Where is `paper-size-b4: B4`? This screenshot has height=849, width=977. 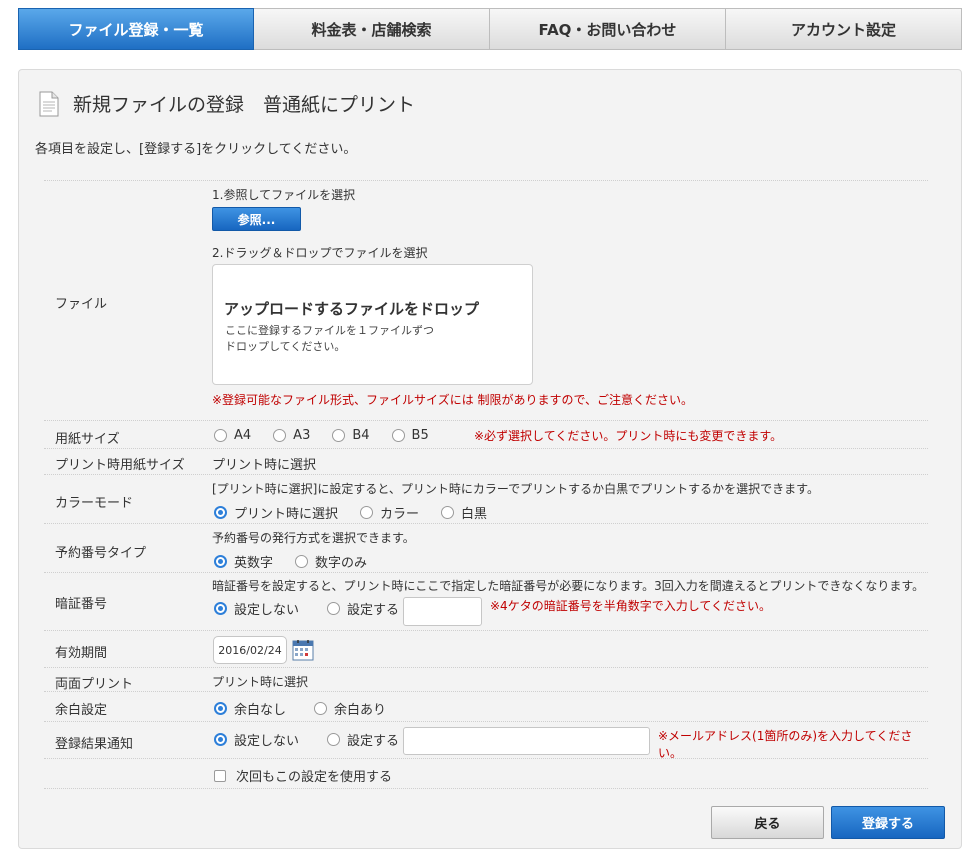
paper-size-b4: B4 is located at coordinates (351, 435).